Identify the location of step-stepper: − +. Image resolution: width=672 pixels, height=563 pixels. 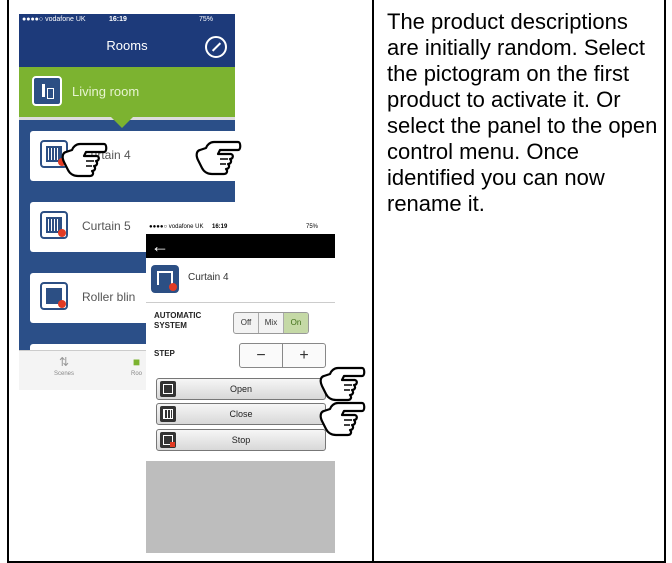
(282, 355).